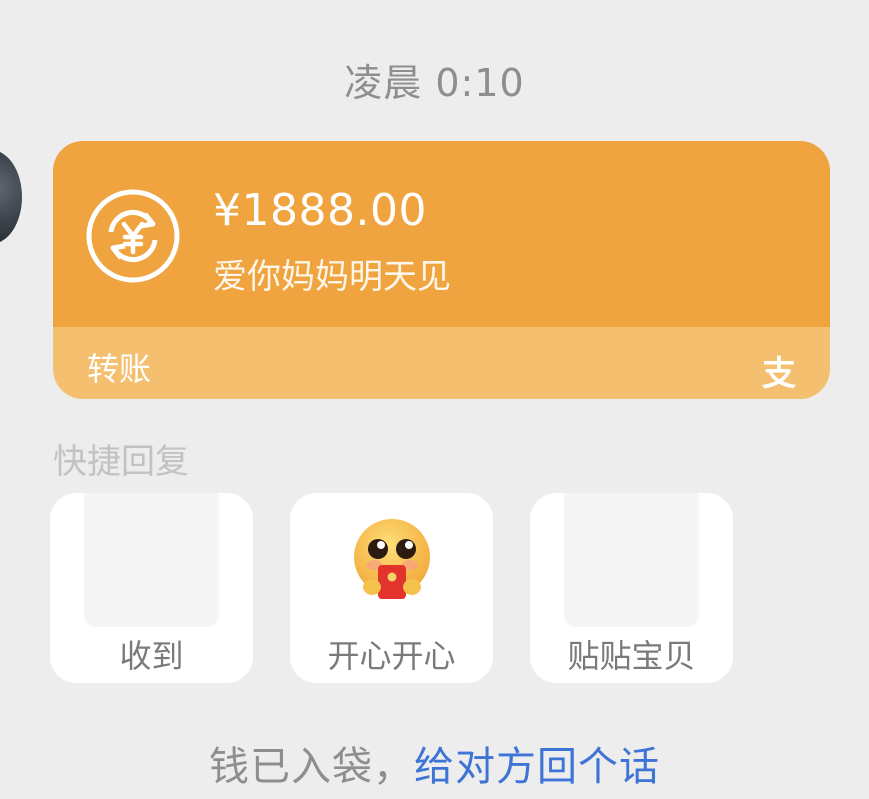 The image size is (869, 799). Describe the element at coordinates (392, 559) in the screenshot. I see `happy-red-envelope-emoji-icon` at that location.